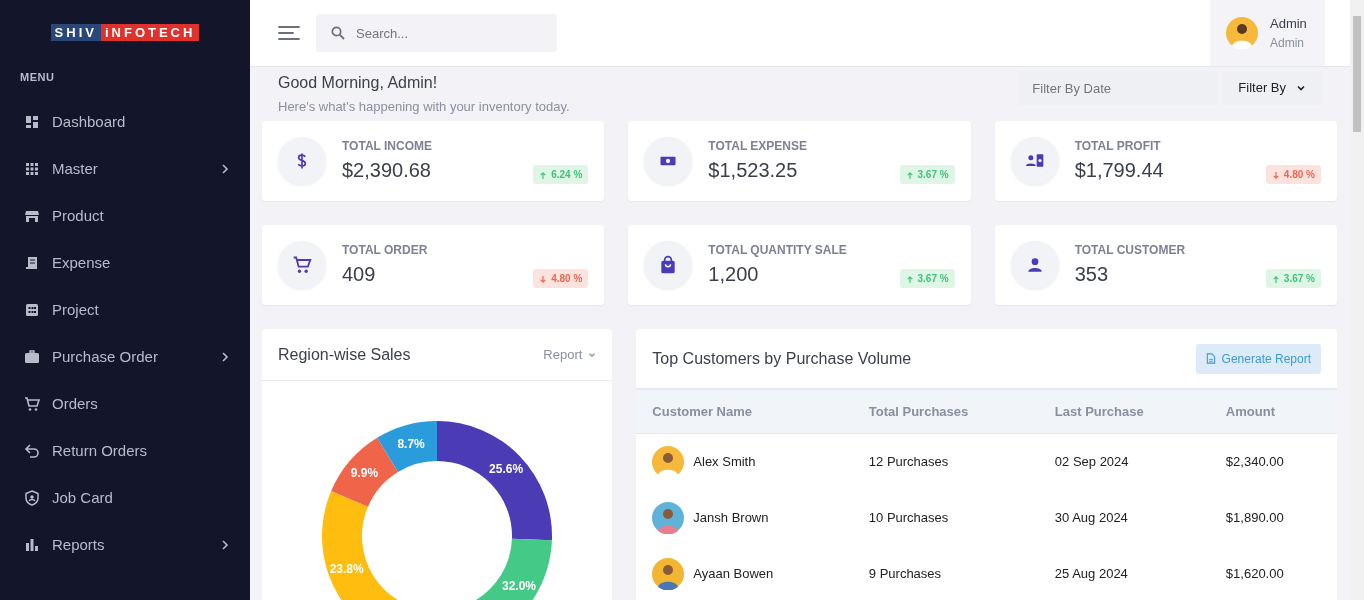  I want to click on stat-label: TOTAL EXPENSE, so click(758, 146).